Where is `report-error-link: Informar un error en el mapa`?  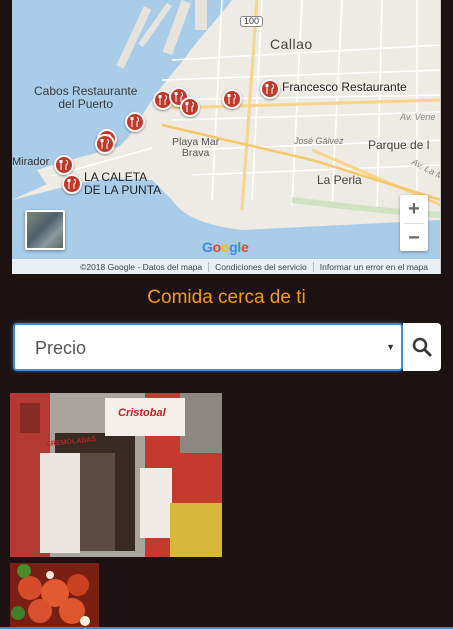
report-error-link: Informar un error en el mapa is located at coordinates (373, 266).